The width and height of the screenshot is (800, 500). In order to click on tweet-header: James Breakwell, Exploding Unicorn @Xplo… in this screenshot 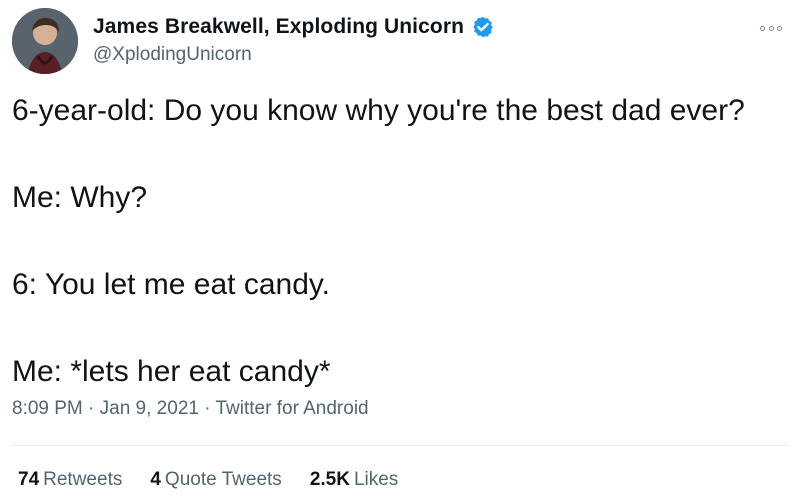, I will do `click(294, 40)`.